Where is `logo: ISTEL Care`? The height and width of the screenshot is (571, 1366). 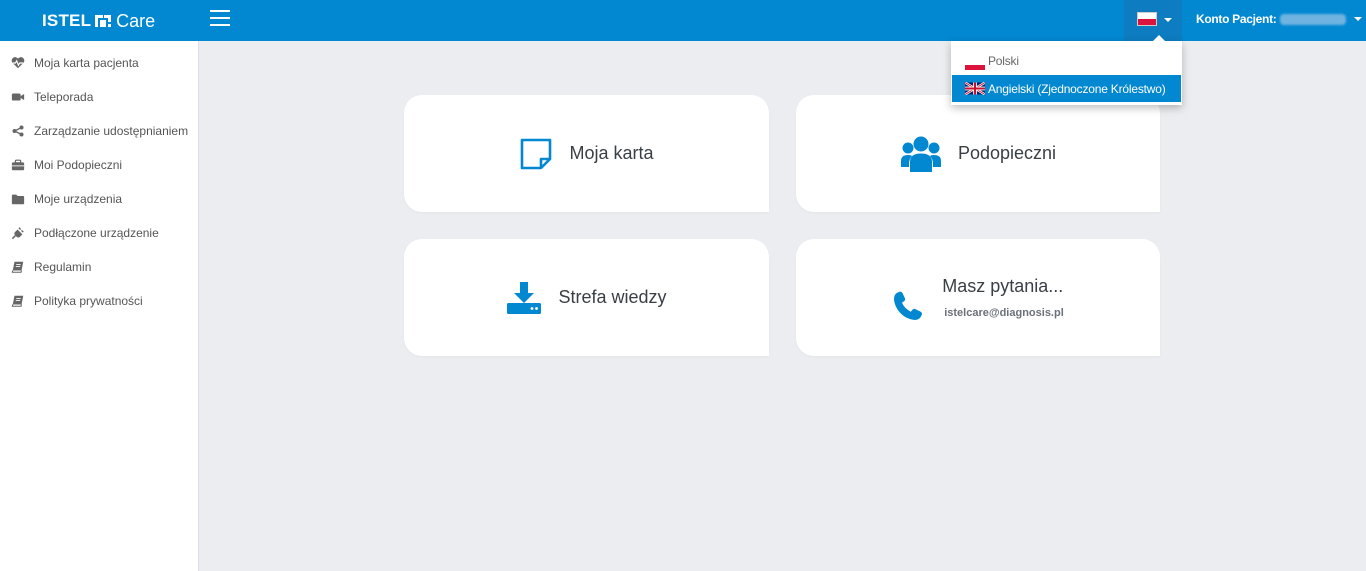
logo: ISTEL Care is located at coordinates (98, 21).